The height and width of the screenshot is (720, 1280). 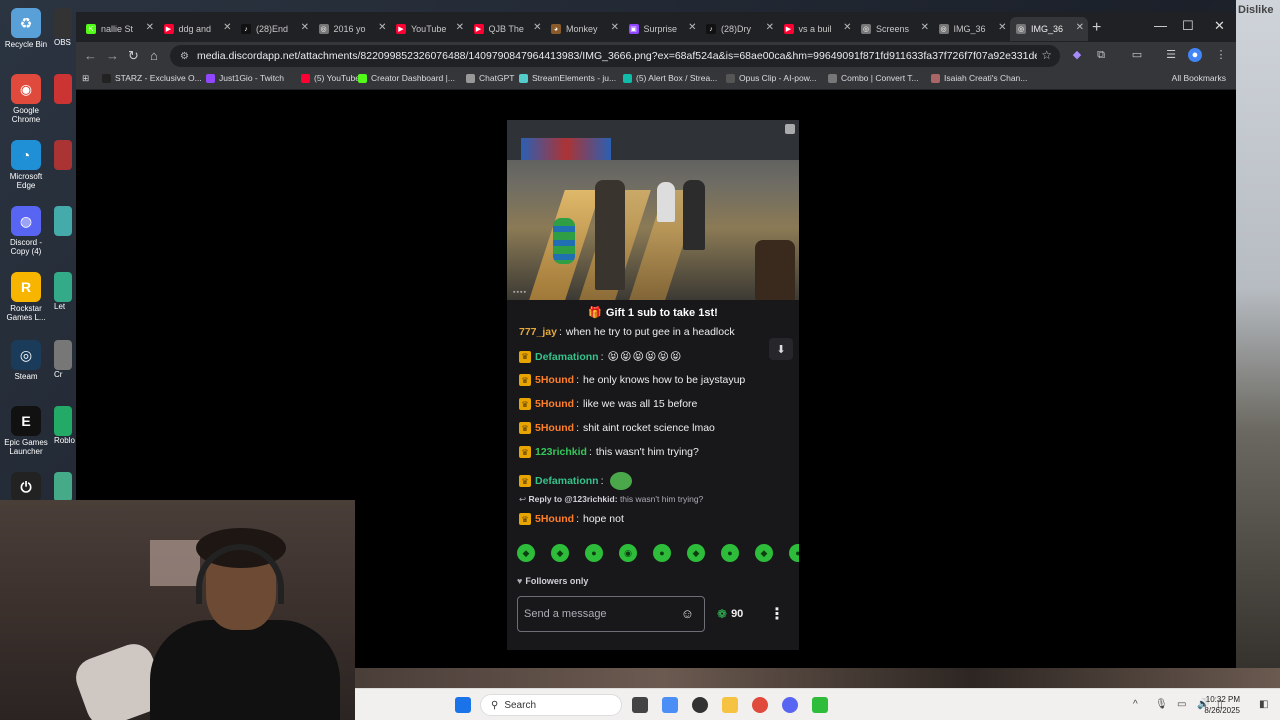 What do you see at coordinates (1160, 25) in the screenshot?
I see `minimize-button: —` at bounding box center [1160, 25].